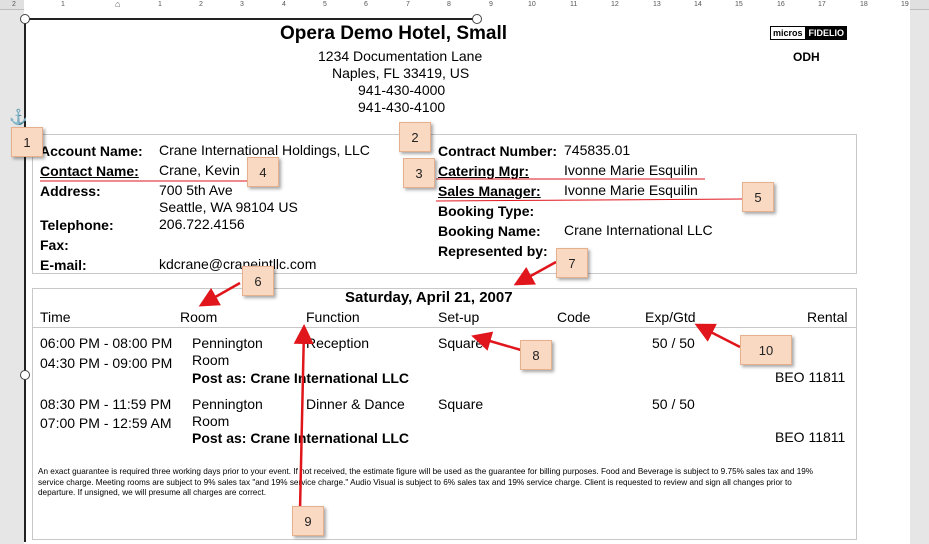 The image size is (929, 544). What do you see at coordinates (766, 350) in the screenshot?
I see `callout-10: 10` at bounding box center [766, 350].